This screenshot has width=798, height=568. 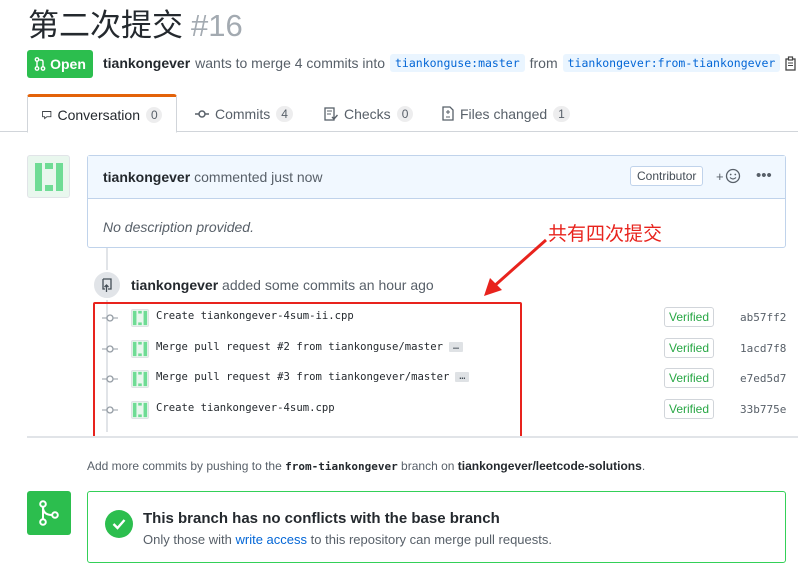 I want to click on commit-sha: 1acd7f8, so click(x=763, y=348).